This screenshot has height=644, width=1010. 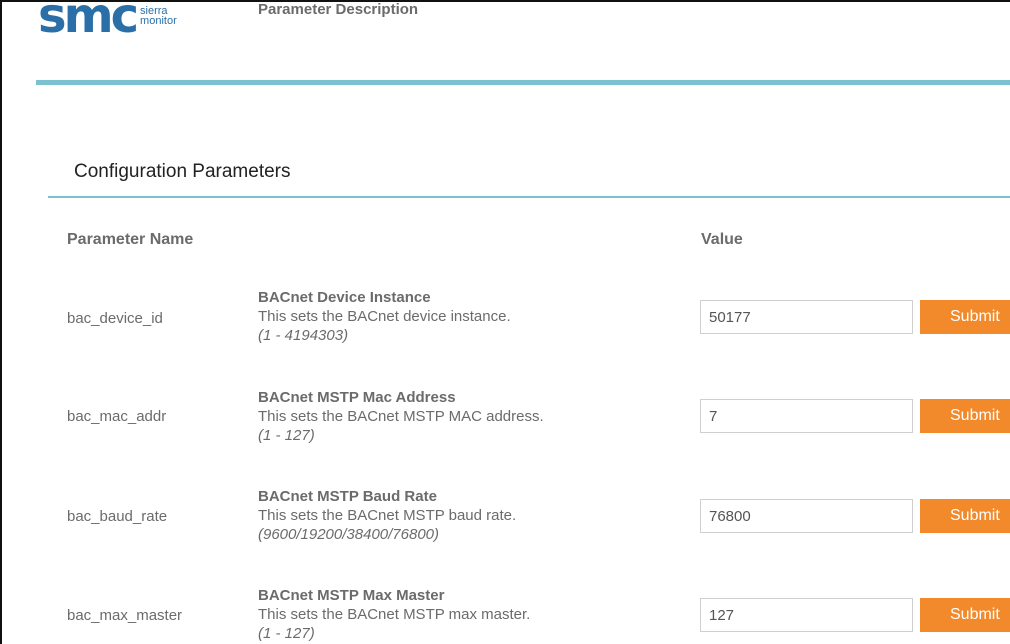 What do you see at coordinates (158, 21) in the screenshot?
I see `logo-line-monitor: monitor` at bounding box center [158, 21].